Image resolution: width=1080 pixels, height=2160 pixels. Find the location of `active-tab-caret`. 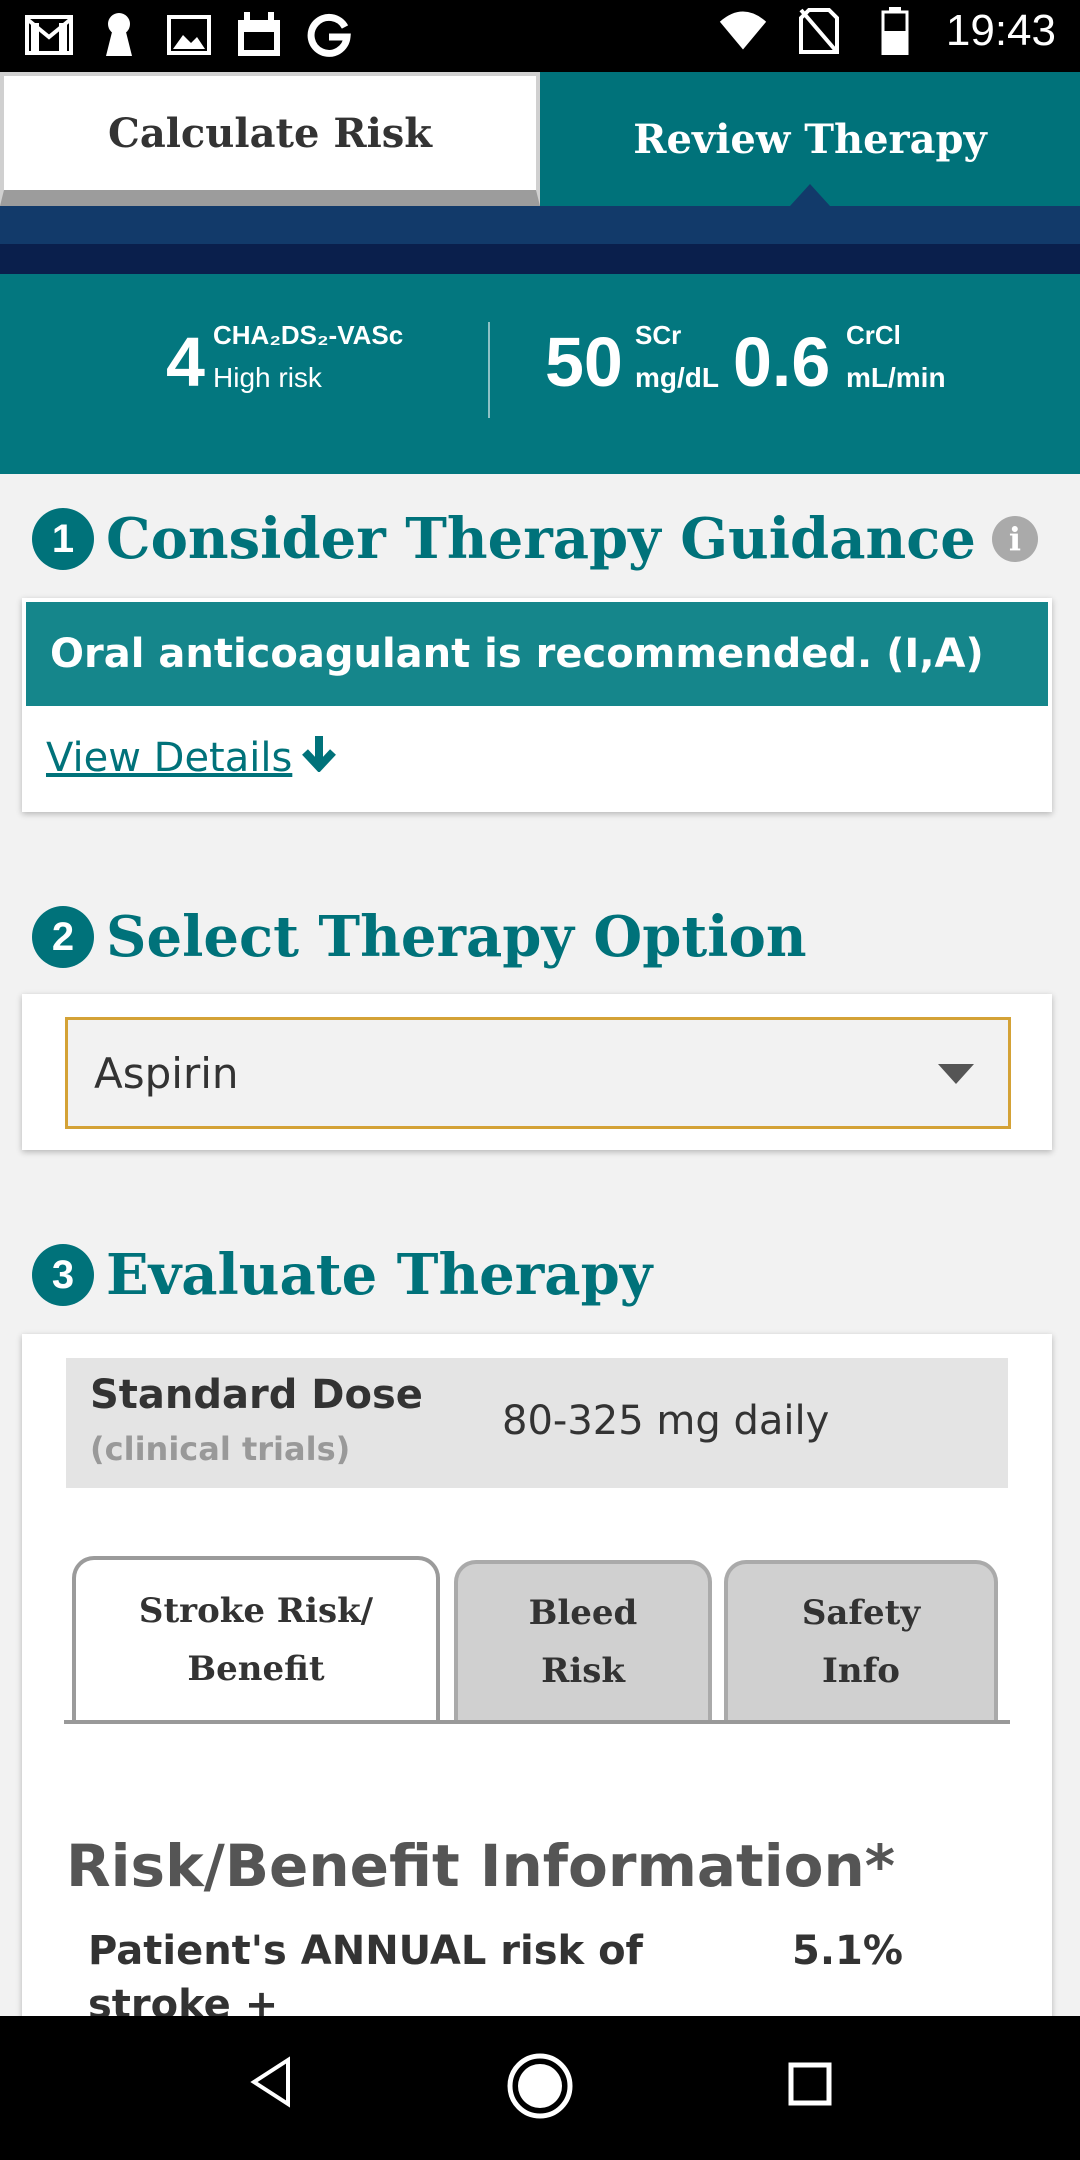

active-tab-caret is located at coordinates (810, 195).